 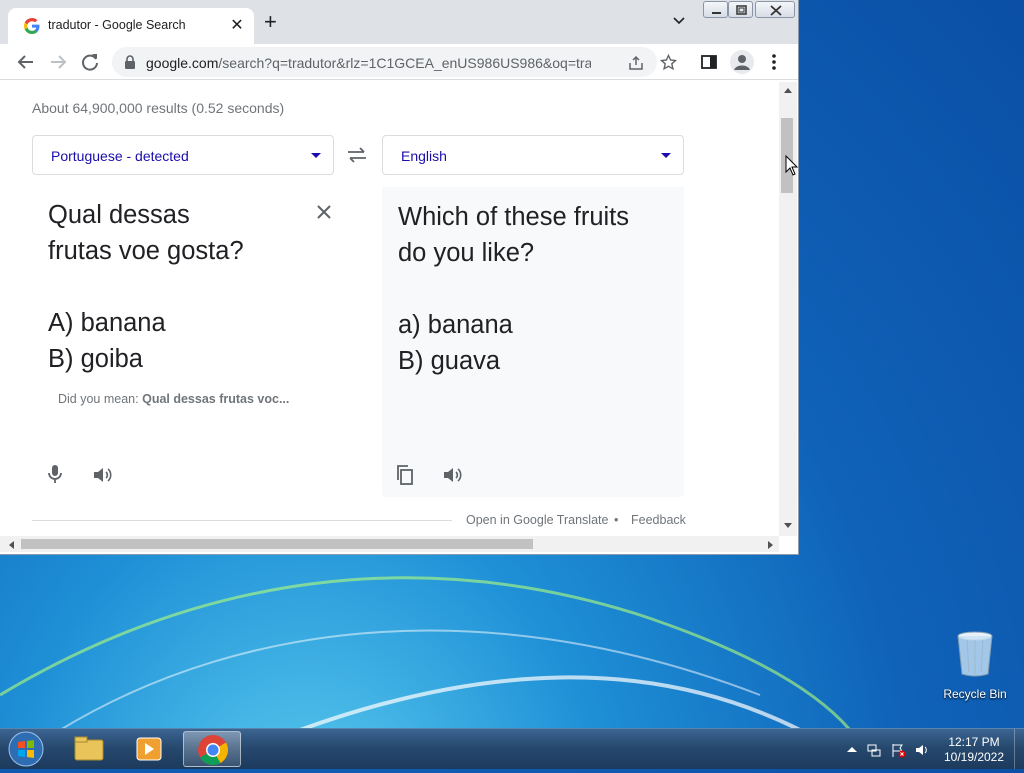 I want to click on target-speaker-icon, so click(x=453, y=475).